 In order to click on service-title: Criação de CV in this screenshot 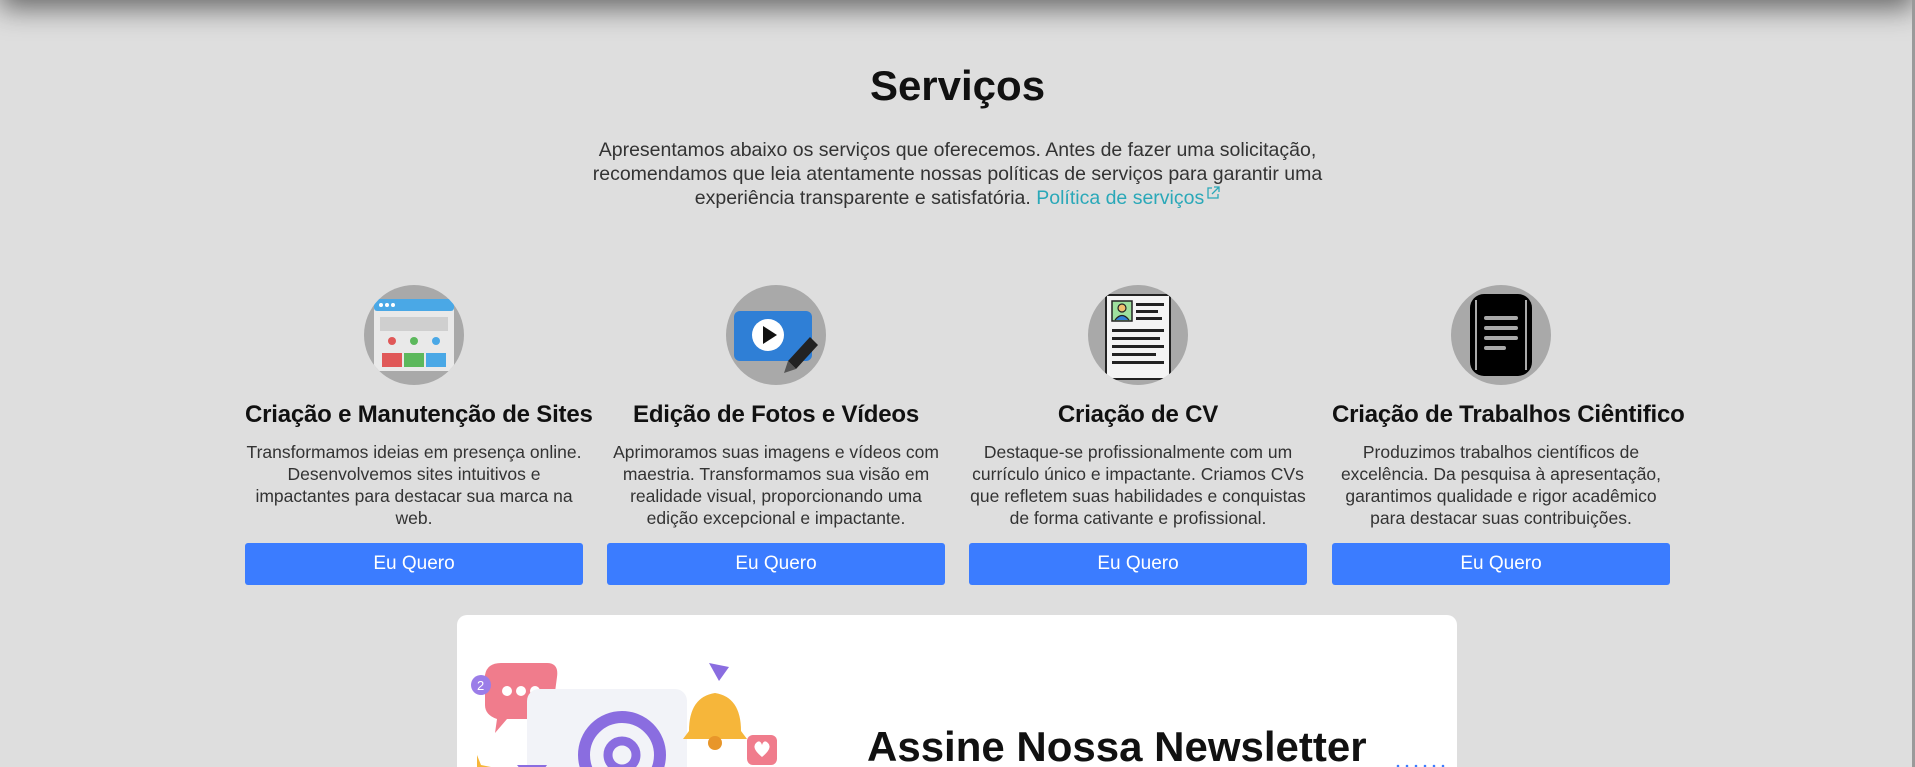, I will do `click(1138, 414)`.